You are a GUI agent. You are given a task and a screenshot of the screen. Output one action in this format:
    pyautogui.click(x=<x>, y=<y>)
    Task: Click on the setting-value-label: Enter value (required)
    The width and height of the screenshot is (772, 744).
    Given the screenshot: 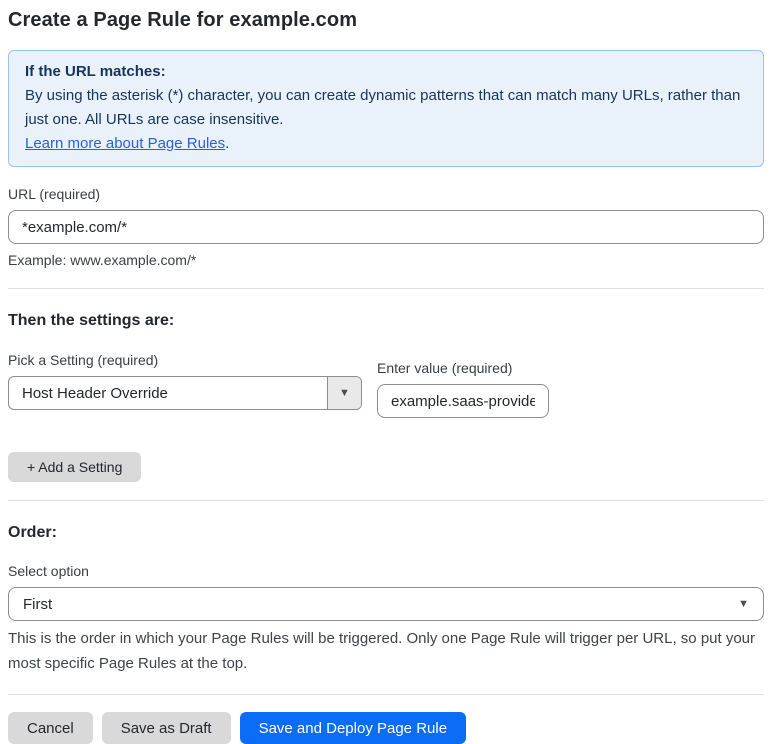 What is the action you would take?
    pyautogui.click(x=445, y=368)
    